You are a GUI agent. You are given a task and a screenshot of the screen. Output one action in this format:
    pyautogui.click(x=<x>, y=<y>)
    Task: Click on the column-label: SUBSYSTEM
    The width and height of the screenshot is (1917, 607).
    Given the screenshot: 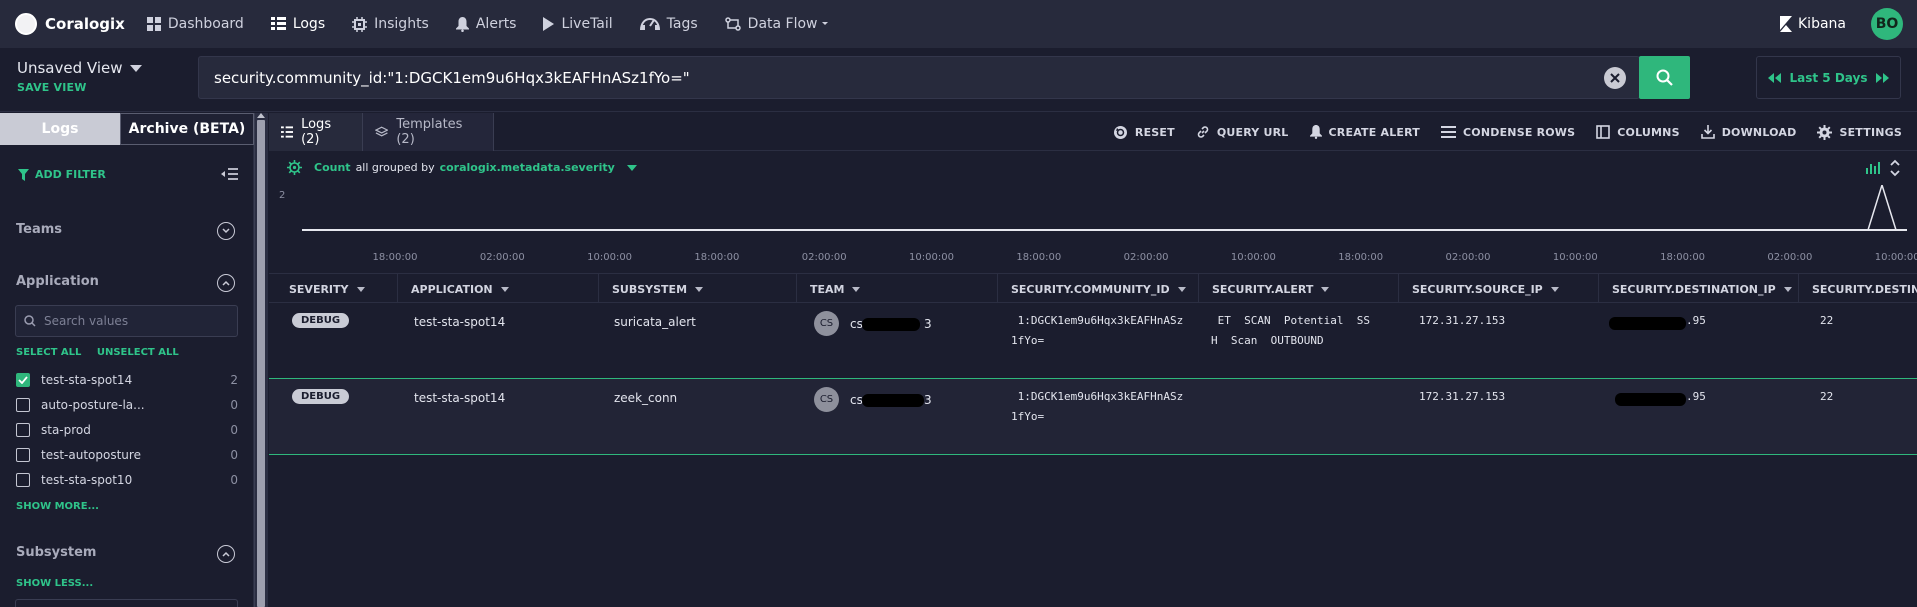 What is the action you would take?
    pyautogui.click(x=650, y=289)
    